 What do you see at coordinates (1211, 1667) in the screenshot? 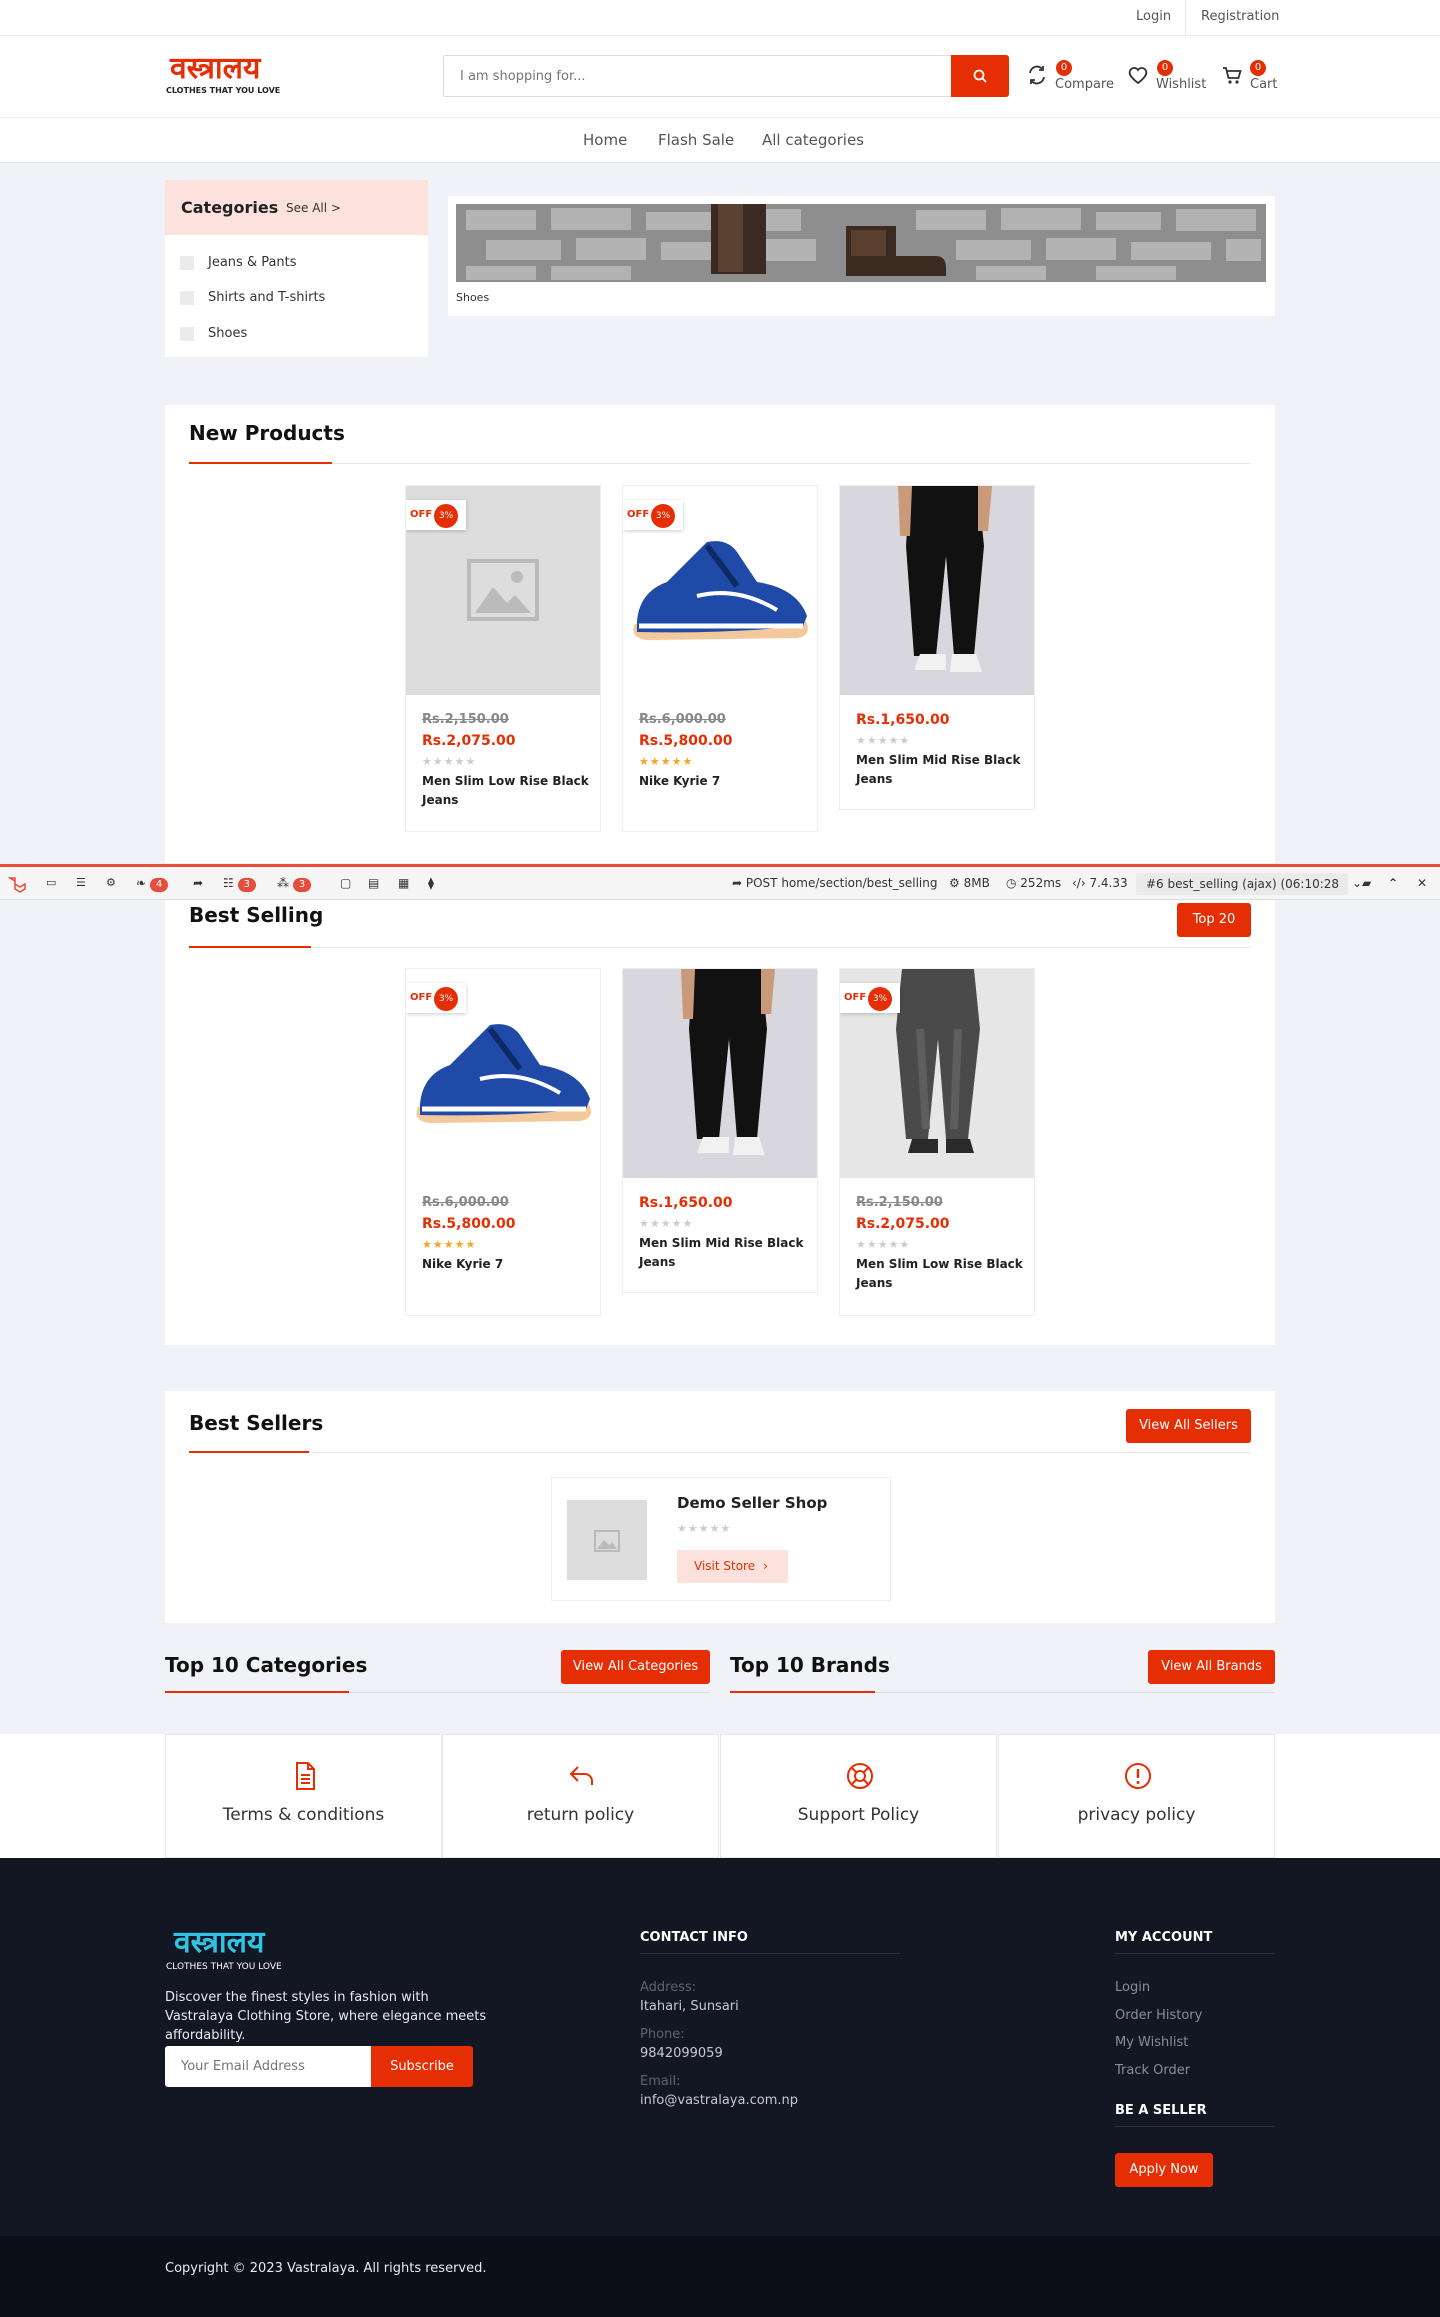
I see `view-all-brands-button: View All Brands` at bounding box center [1211, 1667].